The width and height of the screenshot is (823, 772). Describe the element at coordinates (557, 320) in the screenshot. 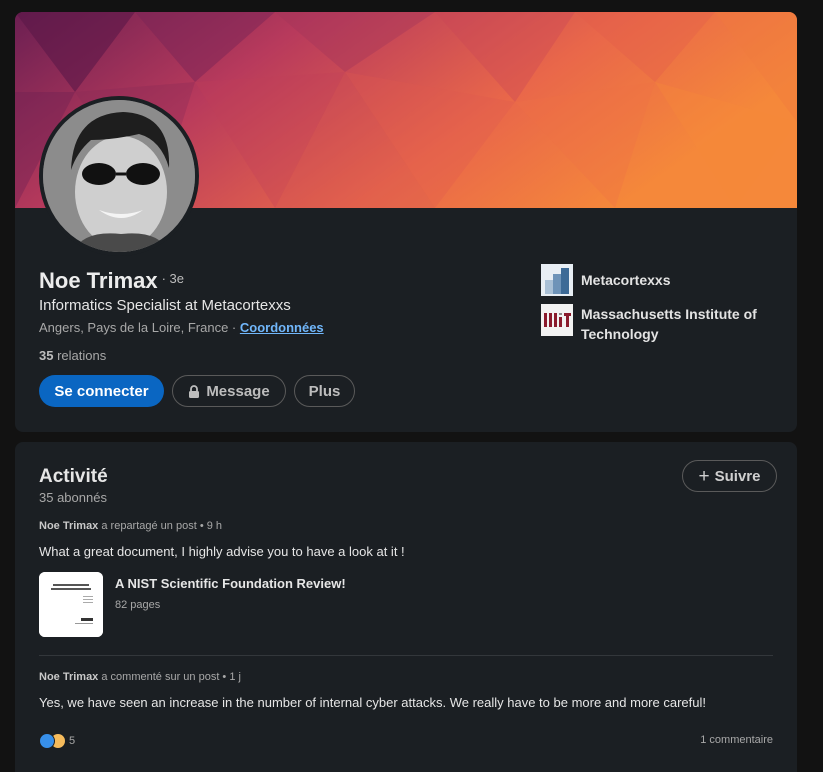

I see `mit-logo-icon` at that location.